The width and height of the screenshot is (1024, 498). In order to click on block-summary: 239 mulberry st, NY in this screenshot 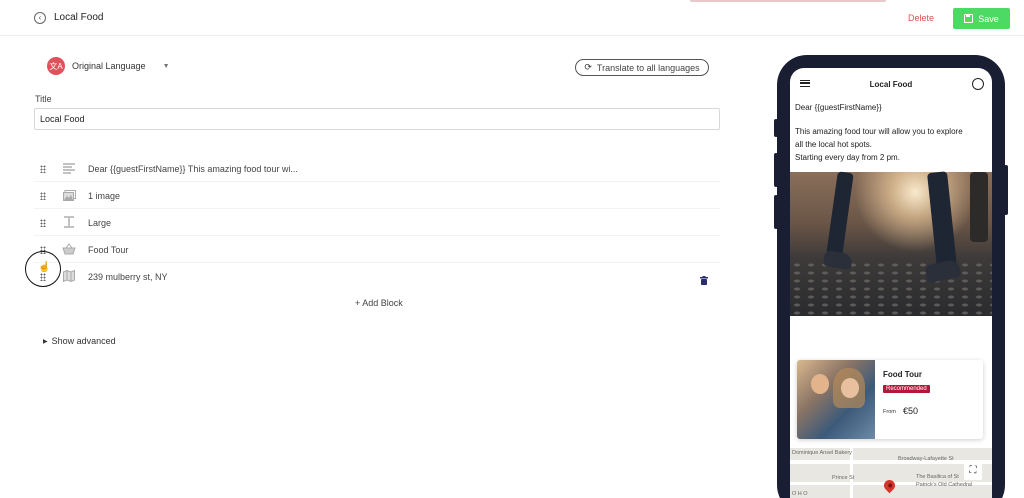, I will do `click(128, 277)`.